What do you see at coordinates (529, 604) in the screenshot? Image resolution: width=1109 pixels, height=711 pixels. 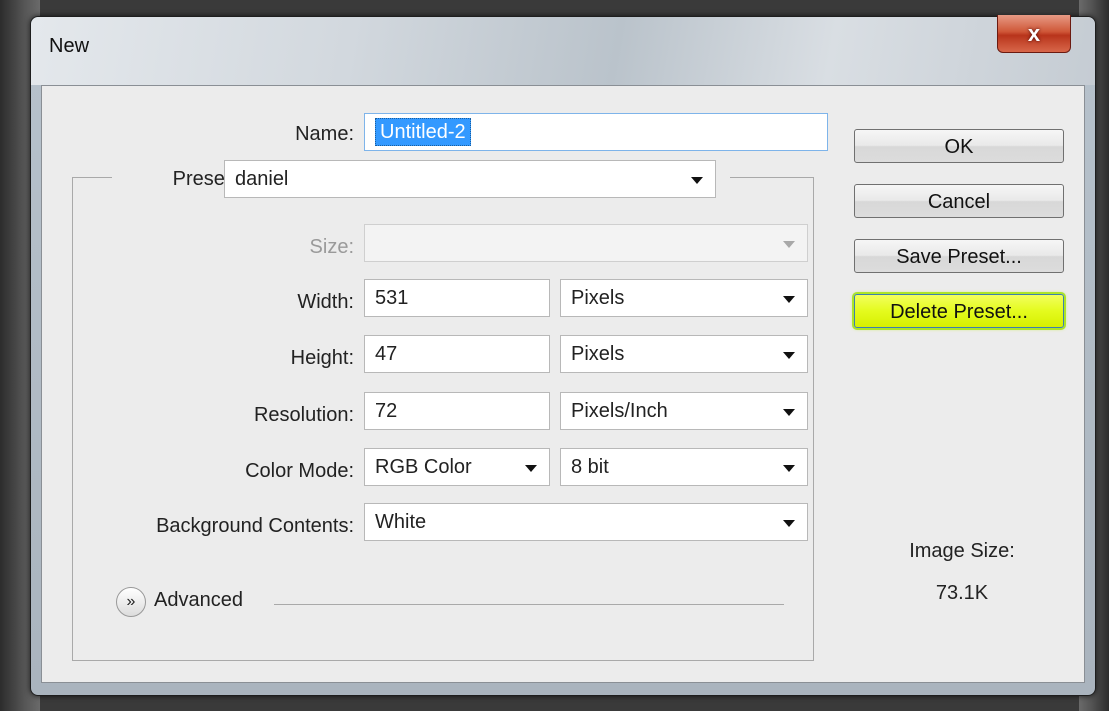 I see `advanced-divider` at bounding box center [529, 604].